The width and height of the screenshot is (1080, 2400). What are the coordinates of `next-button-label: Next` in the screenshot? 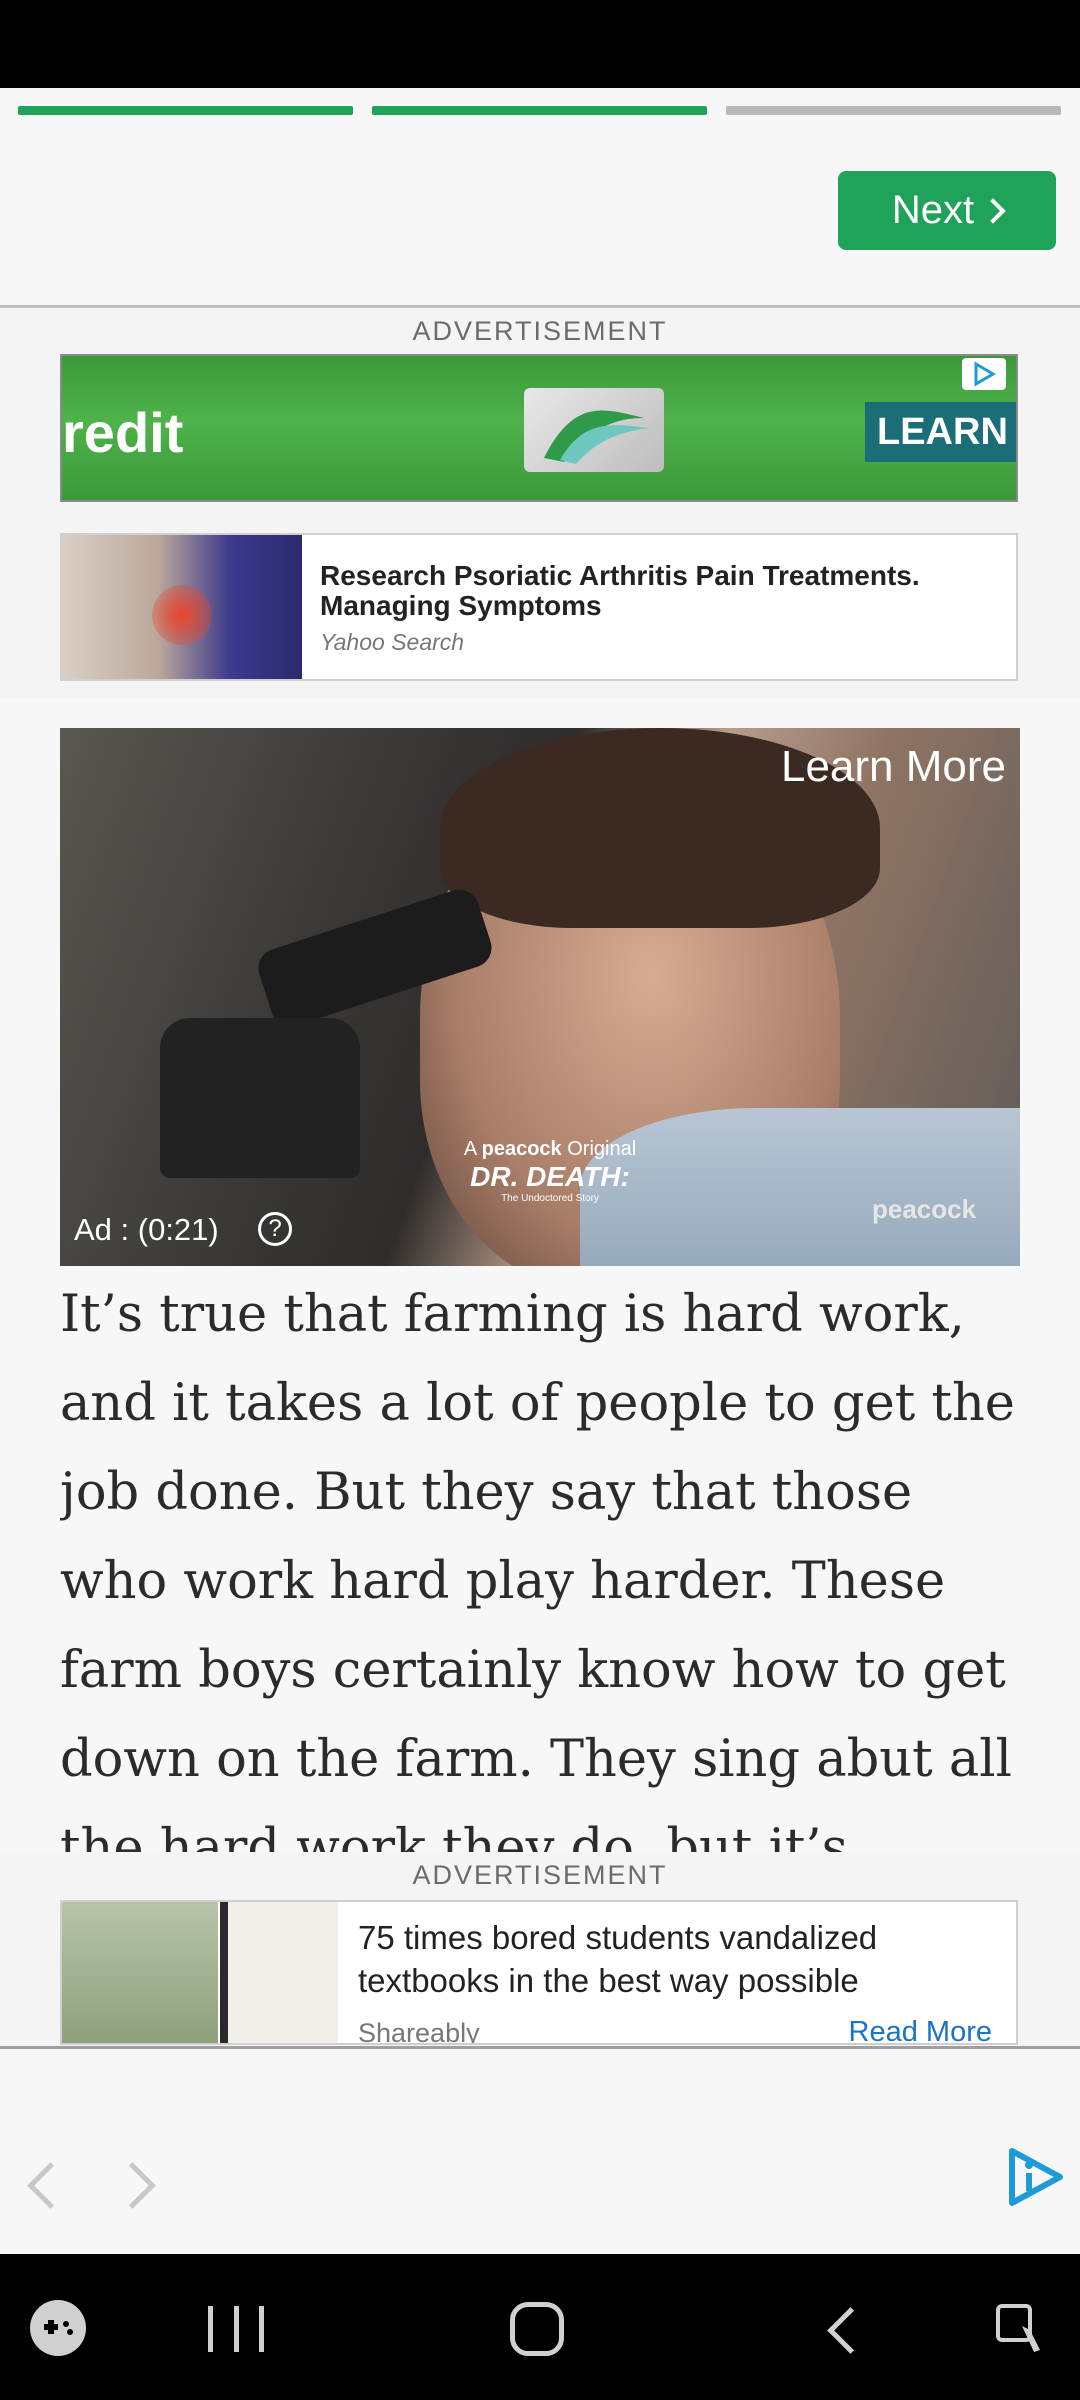 It's located at (933, 210).